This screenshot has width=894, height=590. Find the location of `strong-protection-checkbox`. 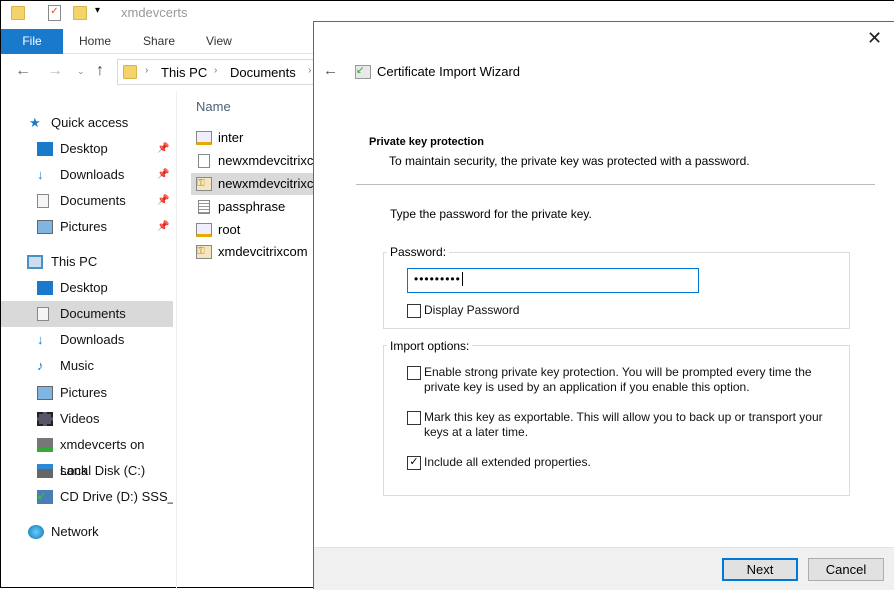

strong-protection-checkbox is located at coordinates (414, 373).